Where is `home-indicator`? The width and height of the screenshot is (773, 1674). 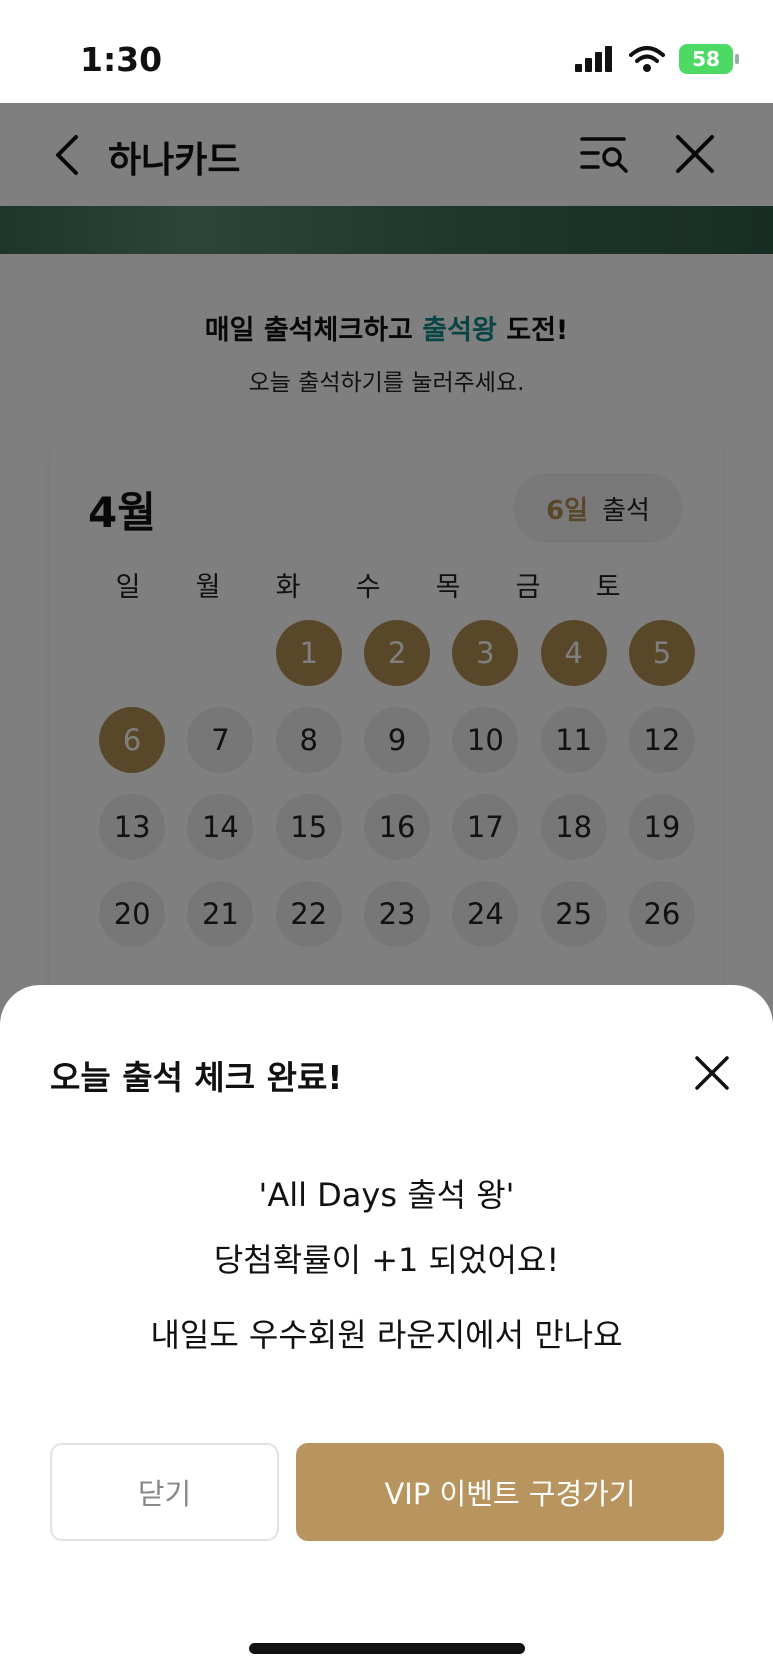
home-indicator is located at coordinates (387, 1648).